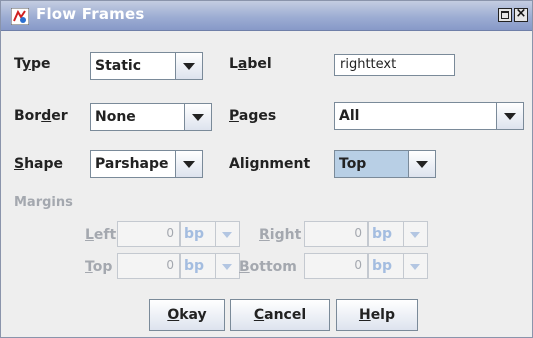 This screenshot has height=338, width=533. Describe the element at coordinates (398, 234) in the screenshot. I see `margin-right-unit-select: bp` at that location.